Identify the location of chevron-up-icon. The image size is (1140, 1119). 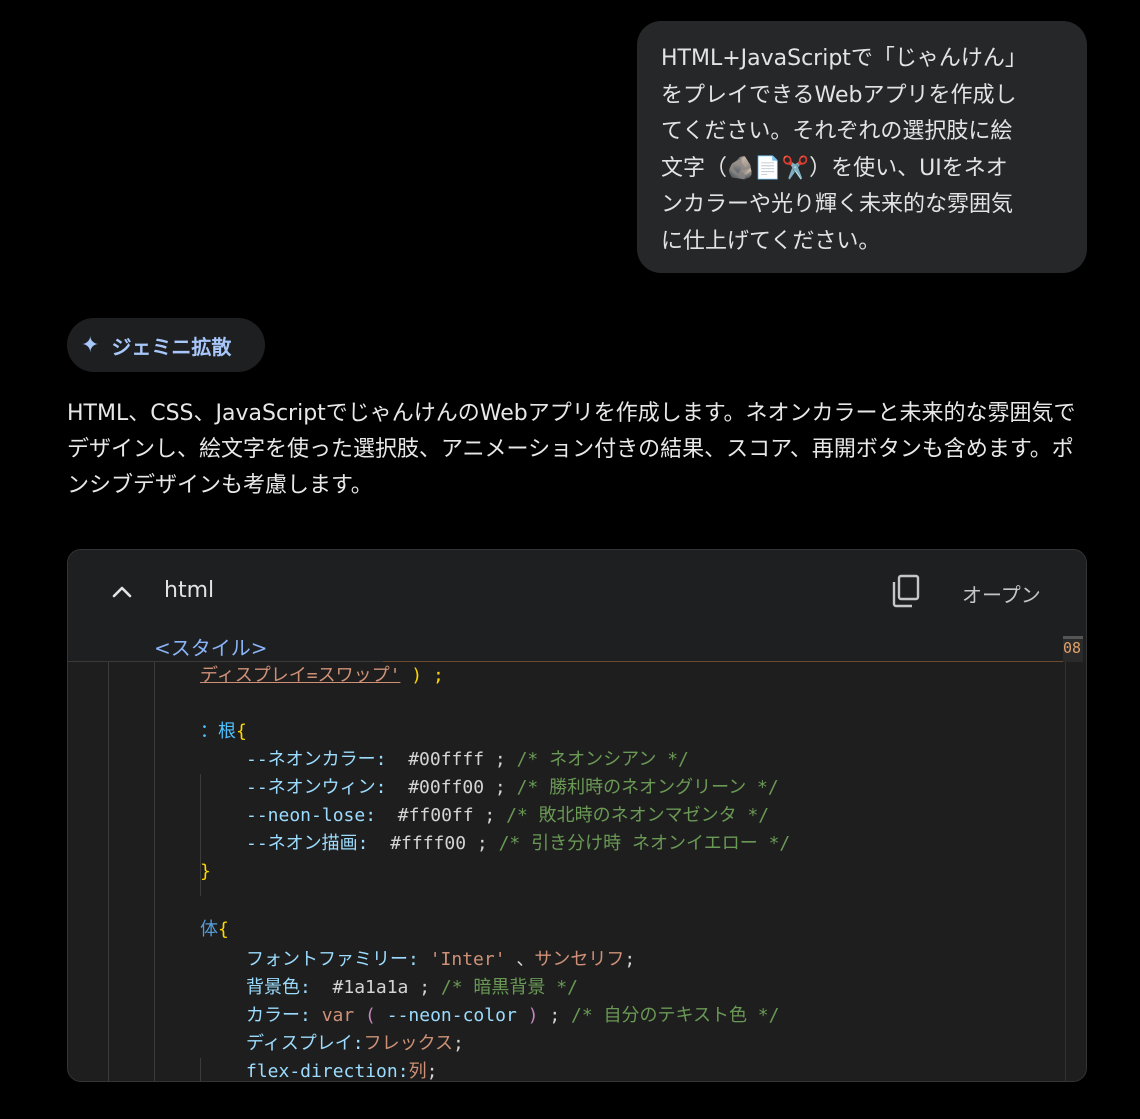
(122, 592).